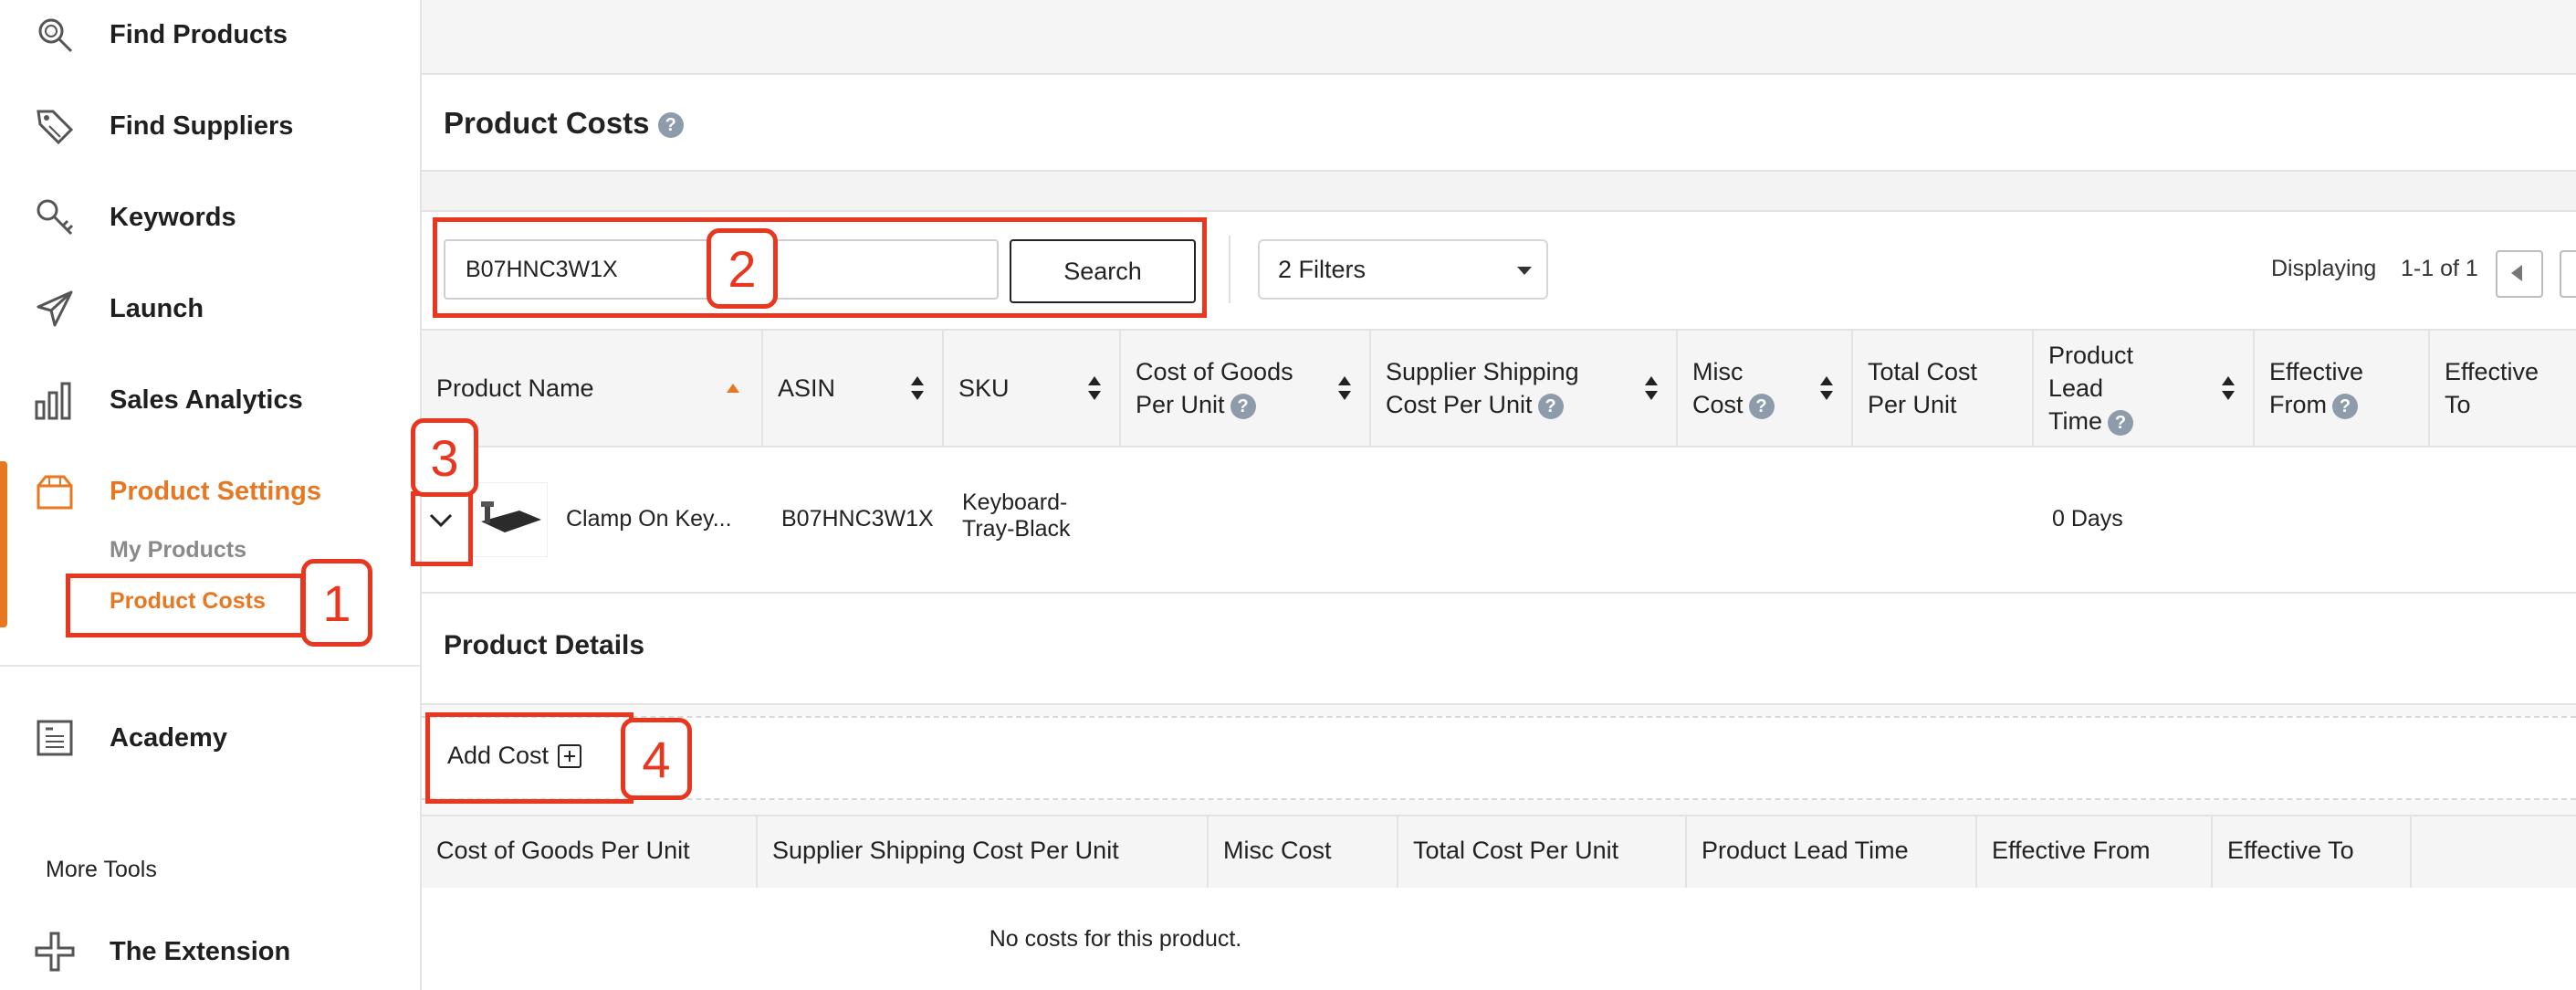 The height and width of the screenshot is (990, 2576). Describe the element at coordinates (55, 400) in the screenshot. I see `bar-chart-icon` at that location.